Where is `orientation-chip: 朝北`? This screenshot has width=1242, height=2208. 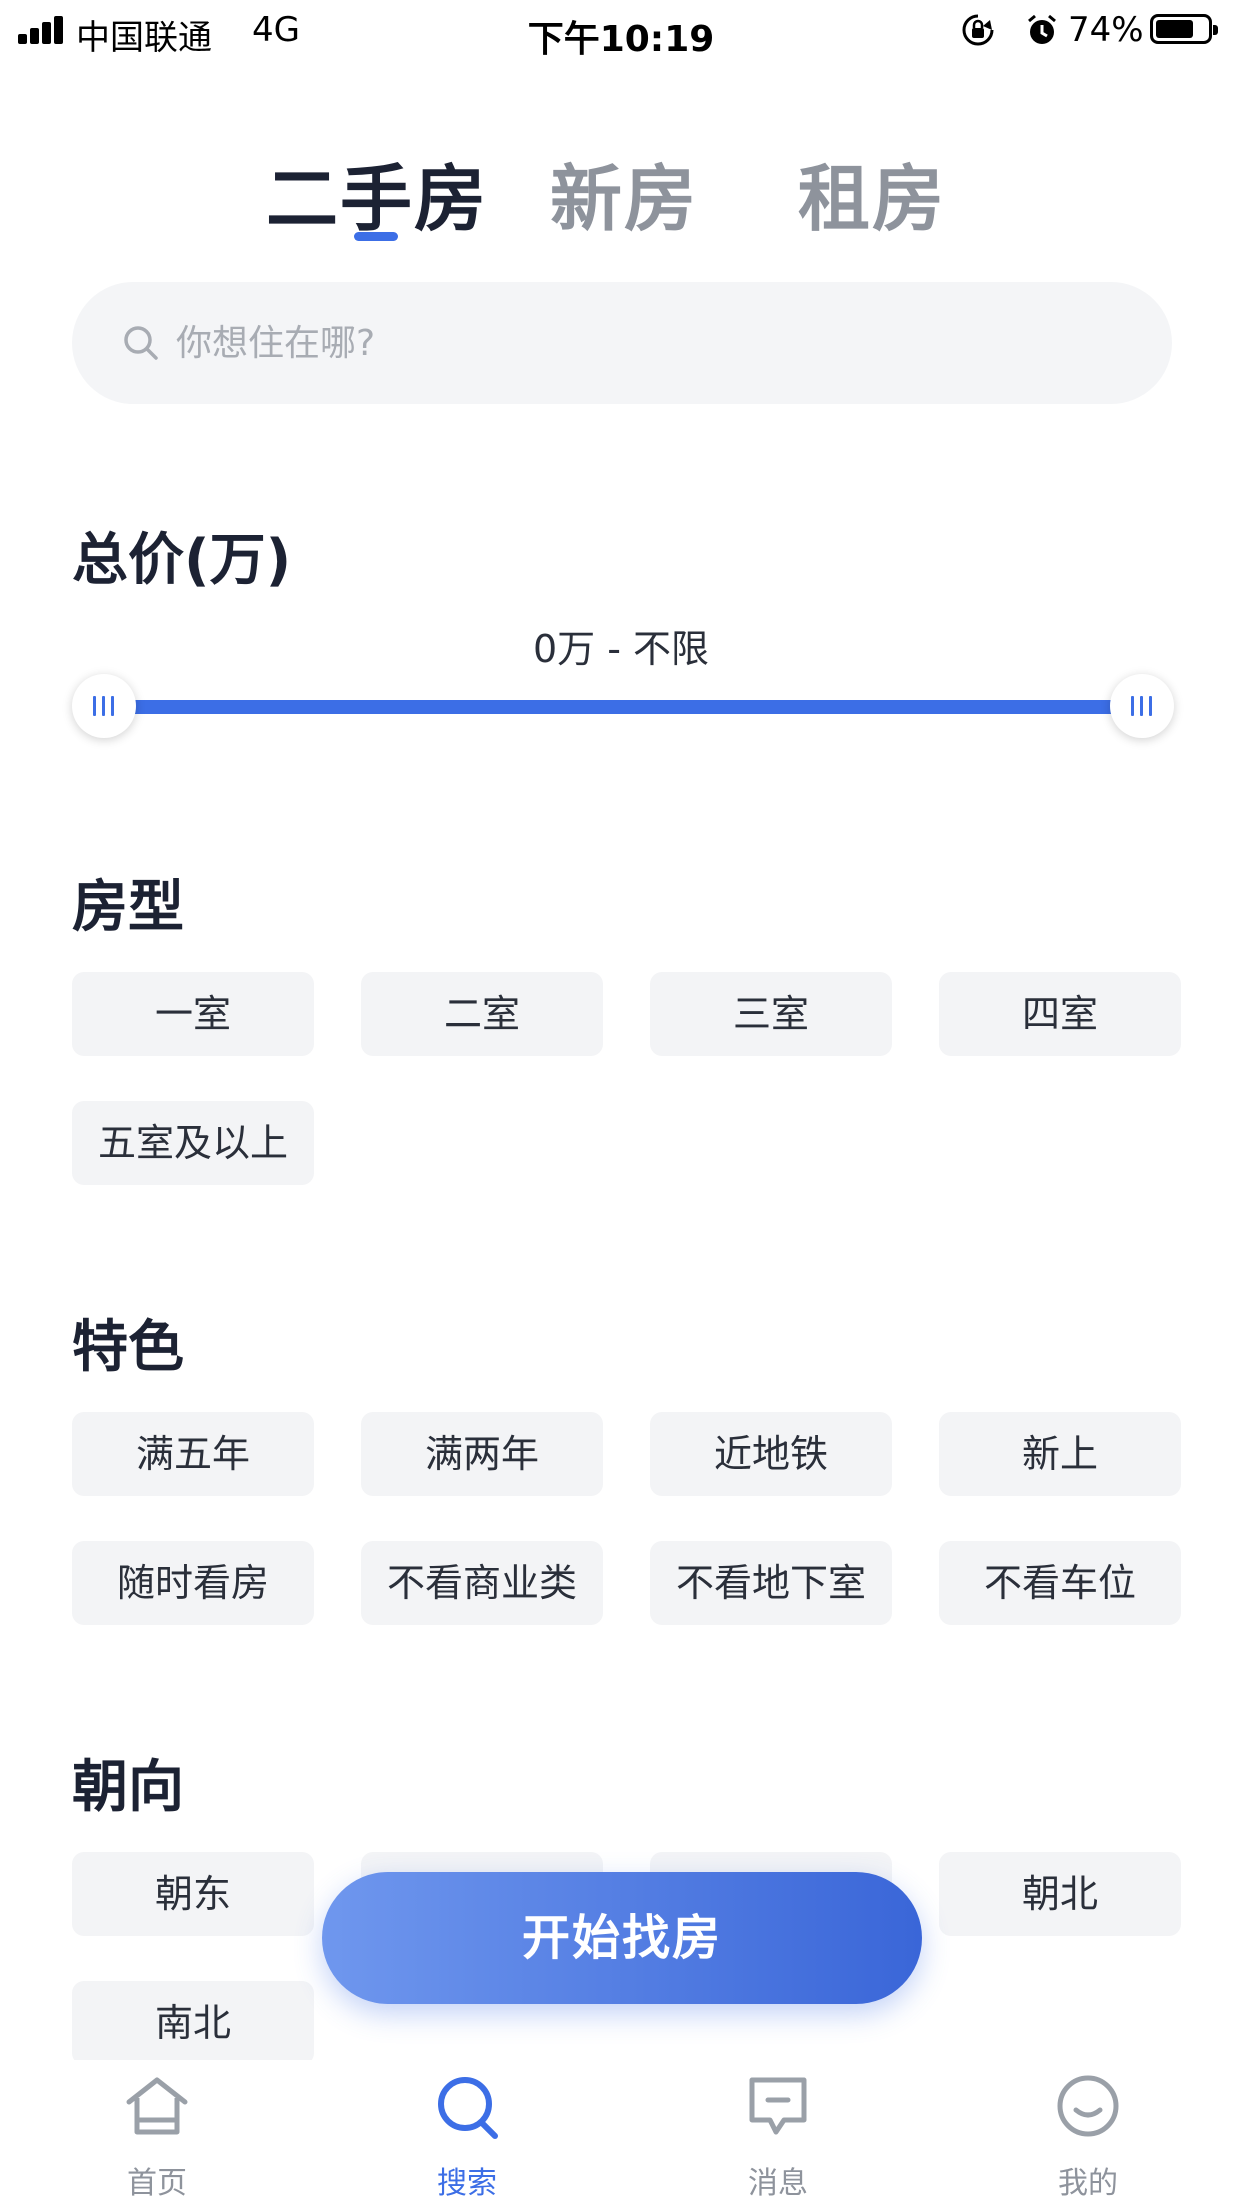 orientation-chip: 朝北 is located at coordinates (1060, 1894).